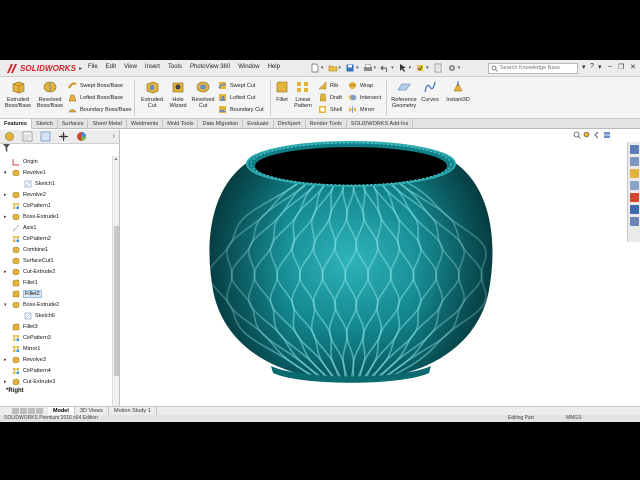 Image resolution: width=640 pixels, height=480 pixels. Describe the element at coordinates (56, 370) in the screenshot. I see `tree-item: CirPattern4` at that location.